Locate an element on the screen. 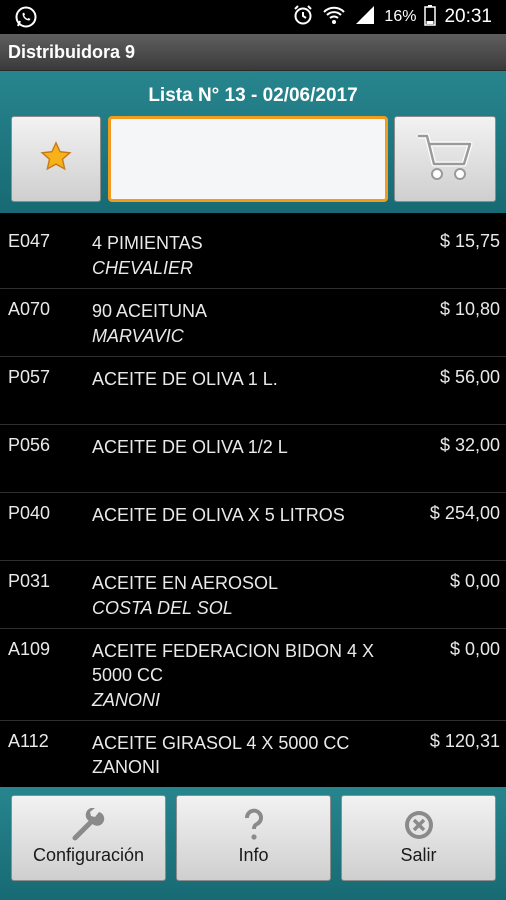  product-name: ACEITE EN AEROSOL is located at coordinates (185, 583).